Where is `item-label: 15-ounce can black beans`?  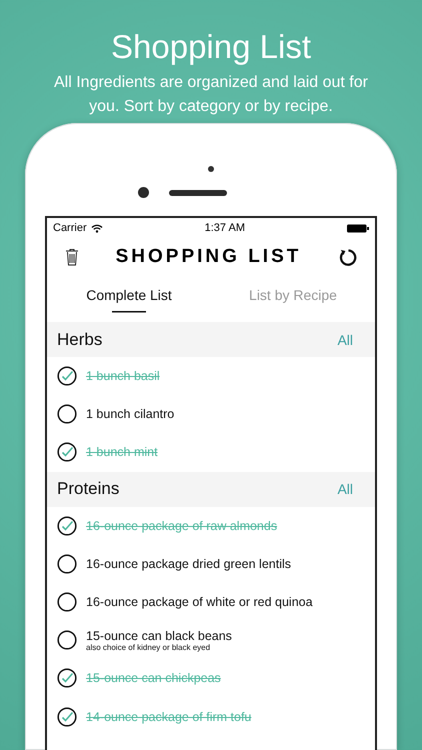
item-label: 15-ounce can black beans is located at coordinates (159, 635).